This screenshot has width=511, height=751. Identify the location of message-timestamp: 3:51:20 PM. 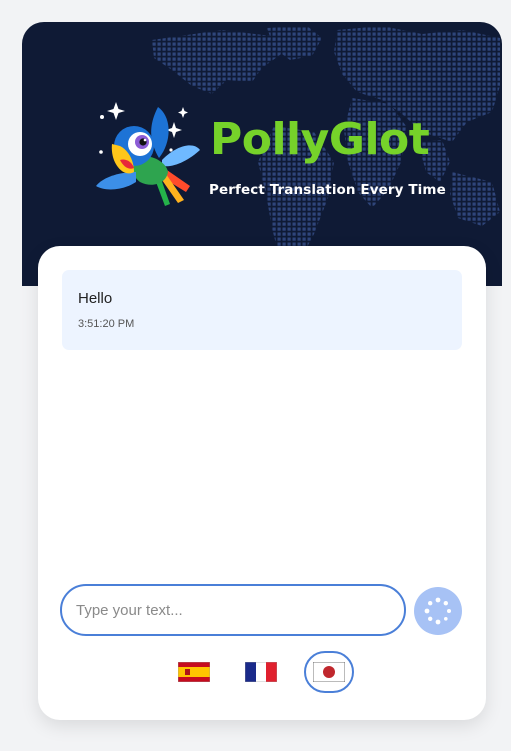
(106, 324).